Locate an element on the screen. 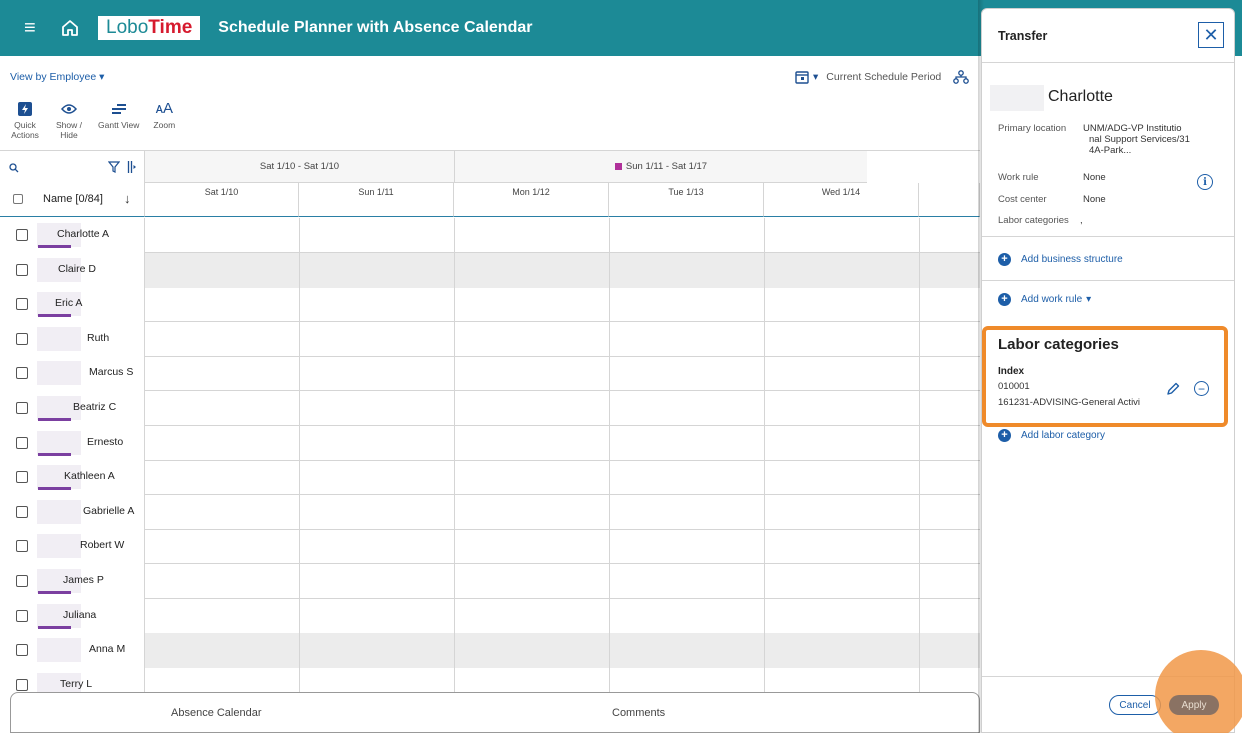 Image resolution: width=1242 pixels, height=733 pixels. table-row: Claire D is located at coordinates (490, 270).